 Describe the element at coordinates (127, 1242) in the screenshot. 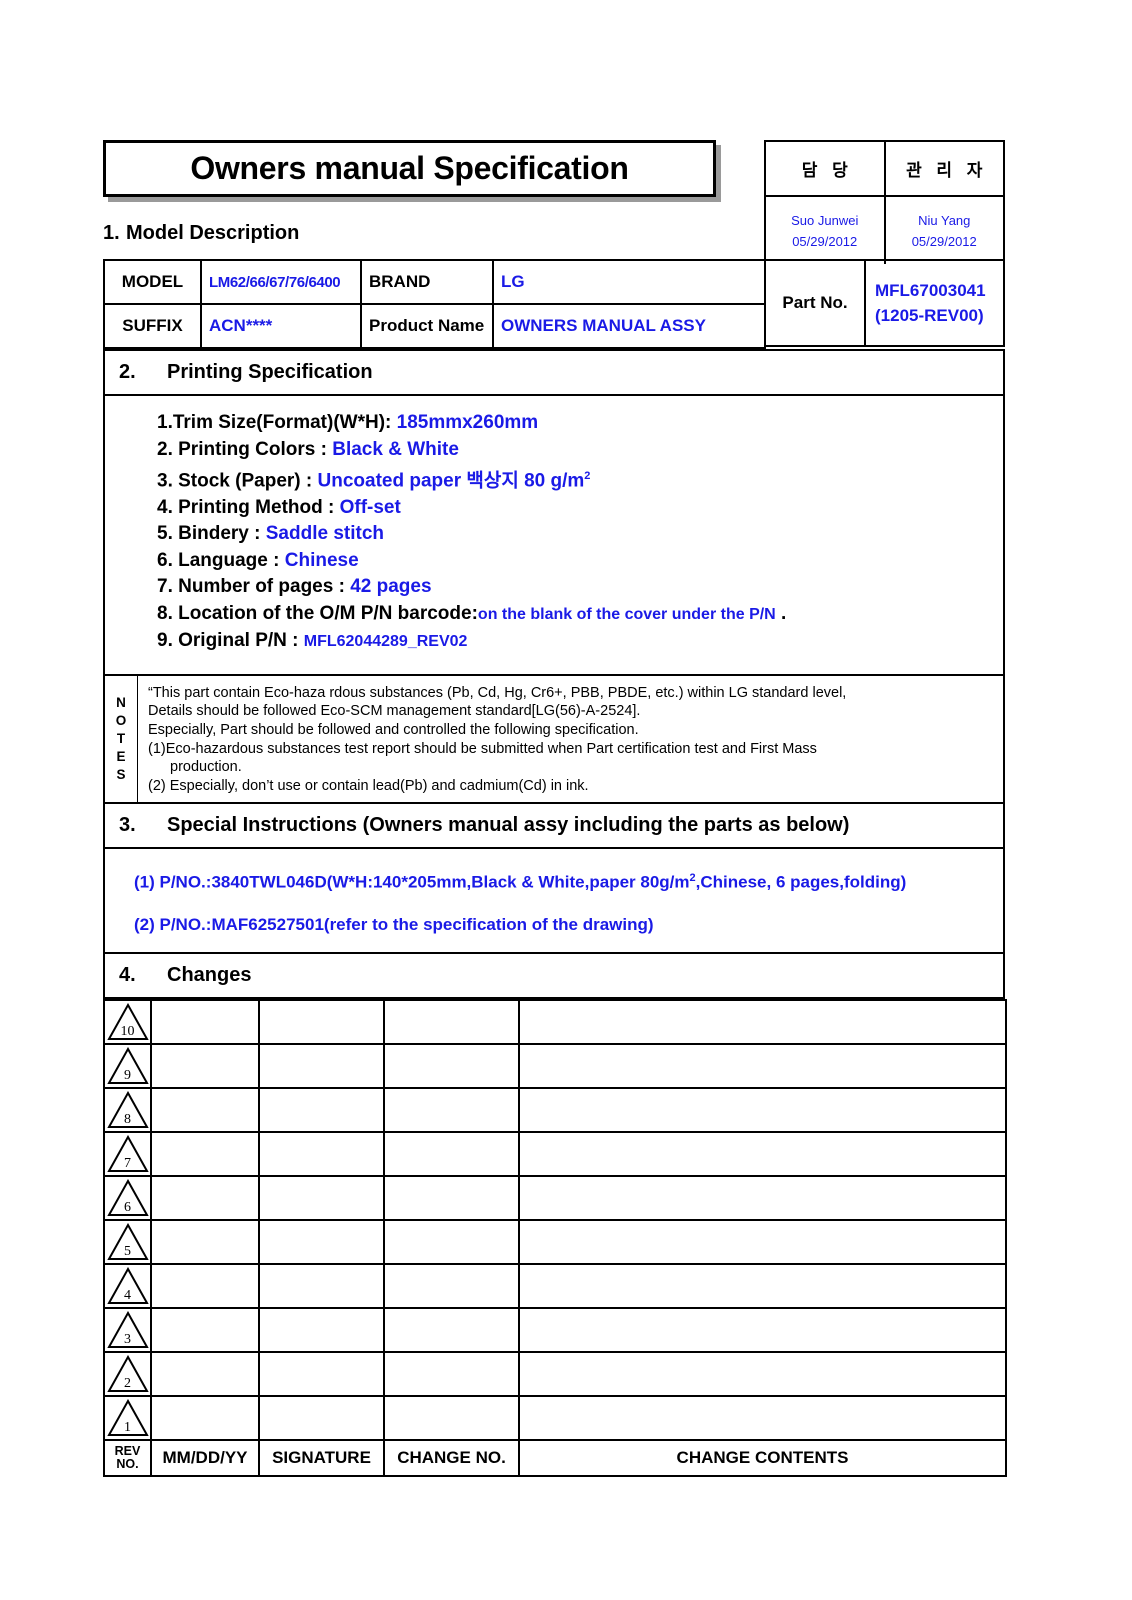

I see `changes-rev-marker-cell: 5` at that location.